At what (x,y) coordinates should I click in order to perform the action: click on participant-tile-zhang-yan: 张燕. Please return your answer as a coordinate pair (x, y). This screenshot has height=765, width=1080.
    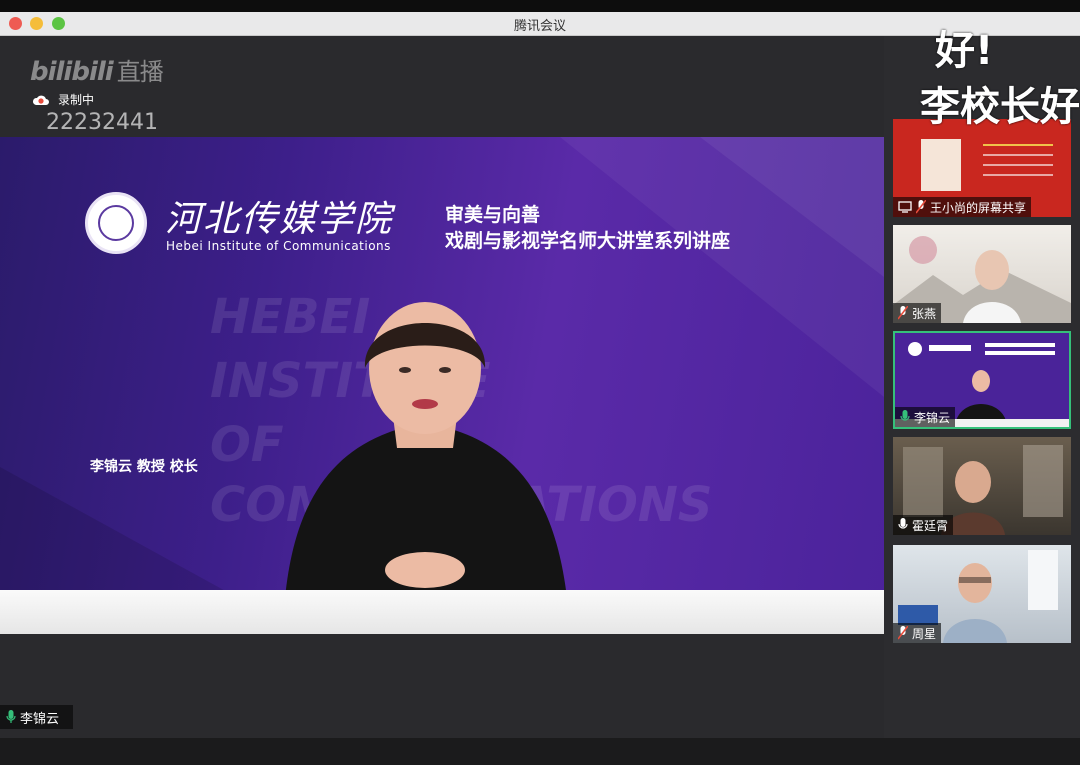
    Looking at the image, I should click on (982, 274).